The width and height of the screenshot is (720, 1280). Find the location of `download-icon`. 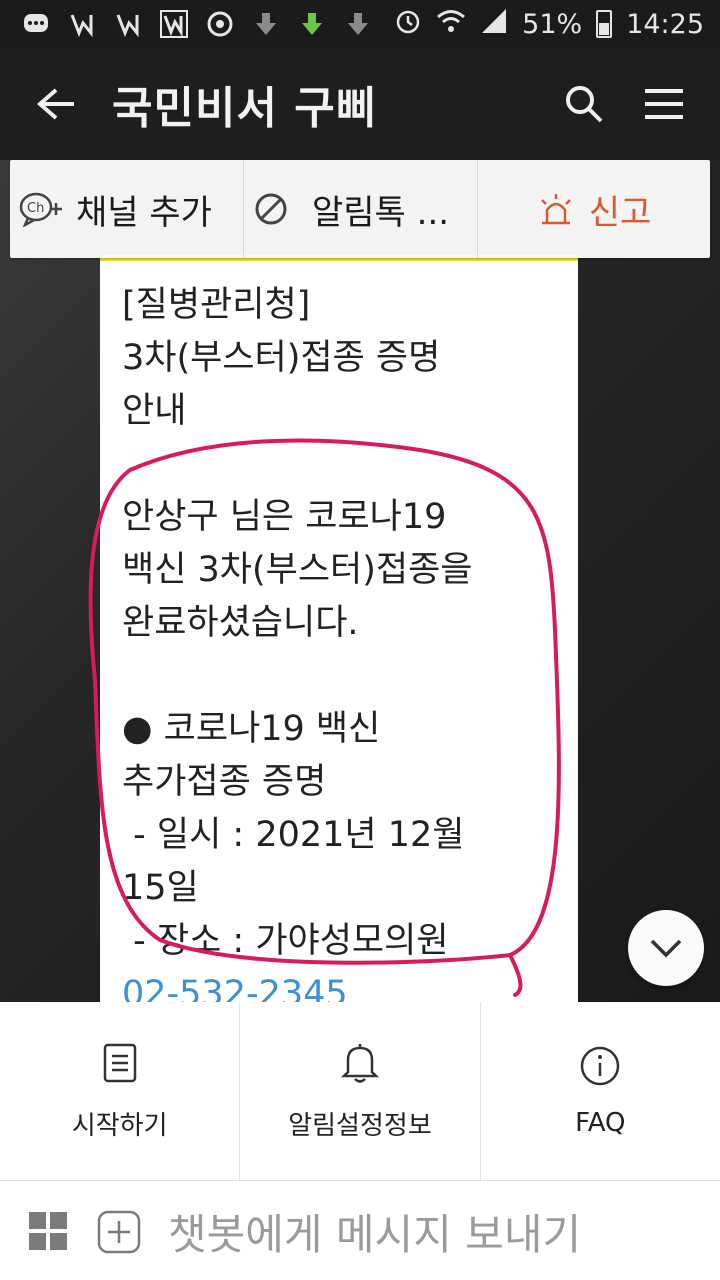

download-icon is located at coordinates (266, 24).